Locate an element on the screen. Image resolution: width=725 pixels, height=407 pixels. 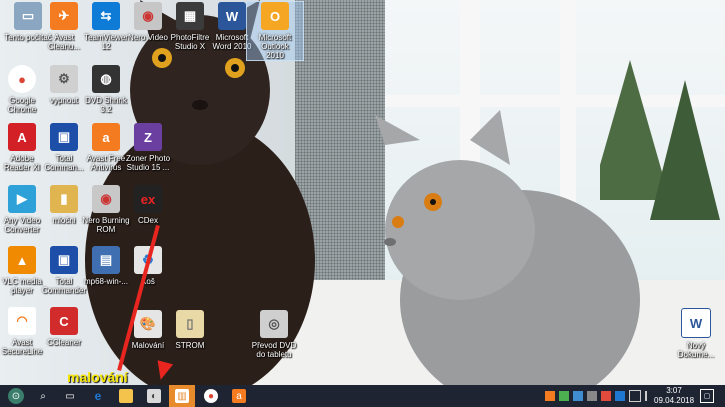
desktop-icon-outlook-2010: O Microsoft Outlook 2010 is located at coordinates (275, 31).